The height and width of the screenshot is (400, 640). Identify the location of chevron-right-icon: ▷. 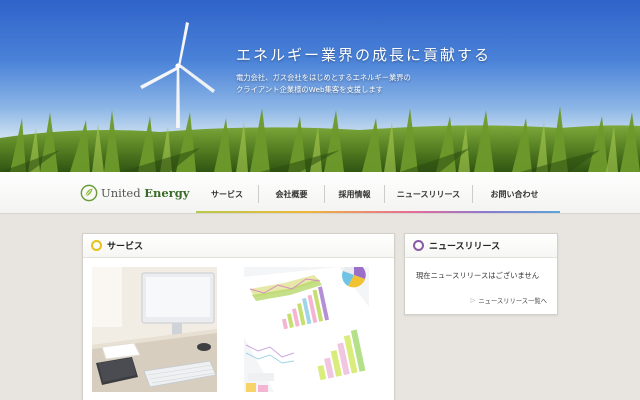
(473, 300).